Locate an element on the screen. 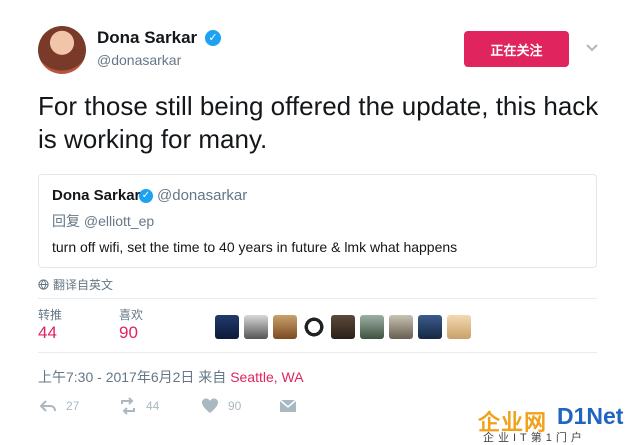 The width and height of the screenshot is (638, 445). likes-label: 喜欢 is located at coordinates (131, 315).